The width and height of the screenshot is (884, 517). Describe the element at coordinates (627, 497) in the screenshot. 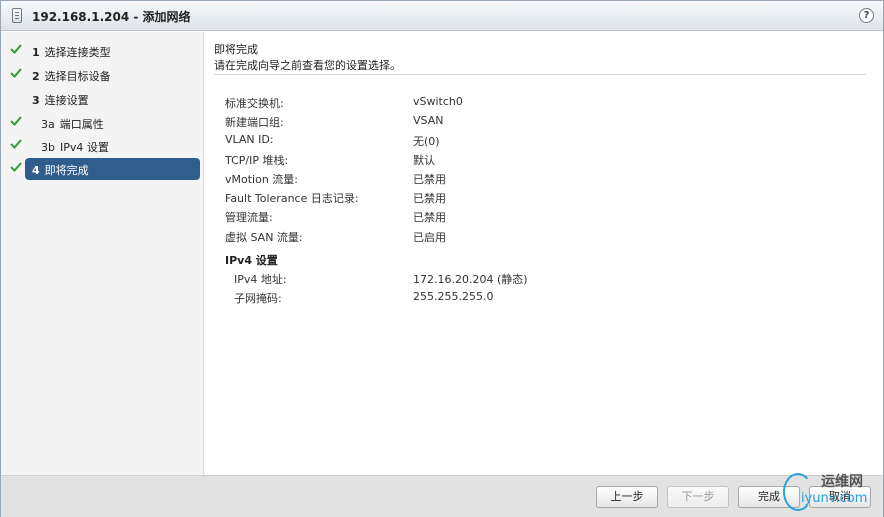

I see `back-button: 上一步` at that location.